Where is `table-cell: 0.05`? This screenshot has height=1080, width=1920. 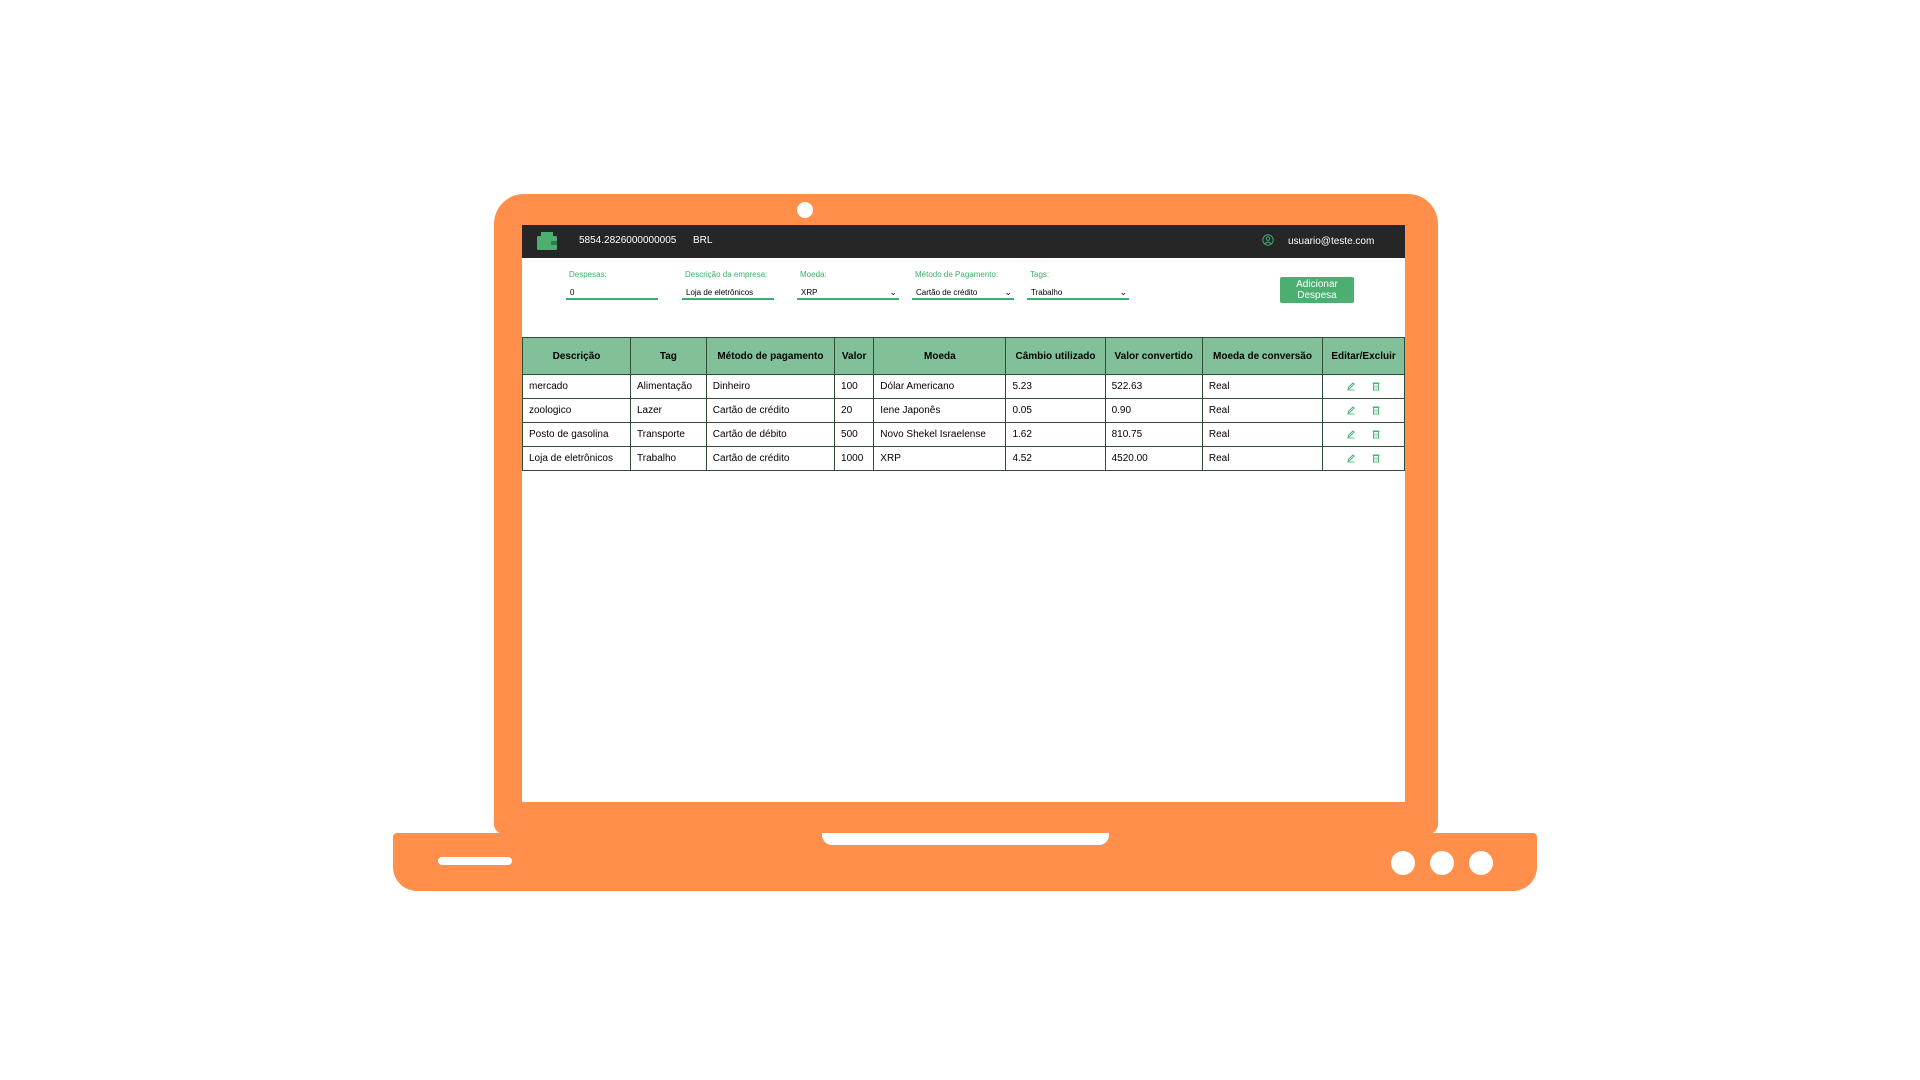
table-cell: 0.05 is located at coordinates (1055, 410).